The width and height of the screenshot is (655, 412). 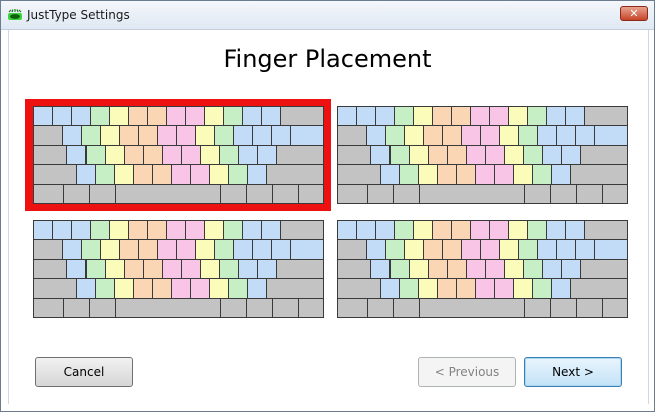 What do you see at coordinates (467, 372) in the screenshot?
I see `previous-button: < Previous` at bounding box center [467, 372].